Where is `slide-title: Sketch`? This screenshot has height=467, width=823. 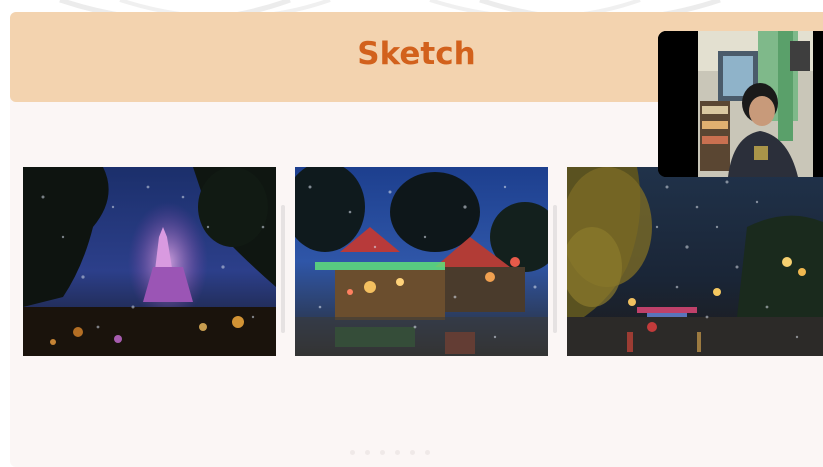 slide-title: Sketch is located at coordinates (416, 54).